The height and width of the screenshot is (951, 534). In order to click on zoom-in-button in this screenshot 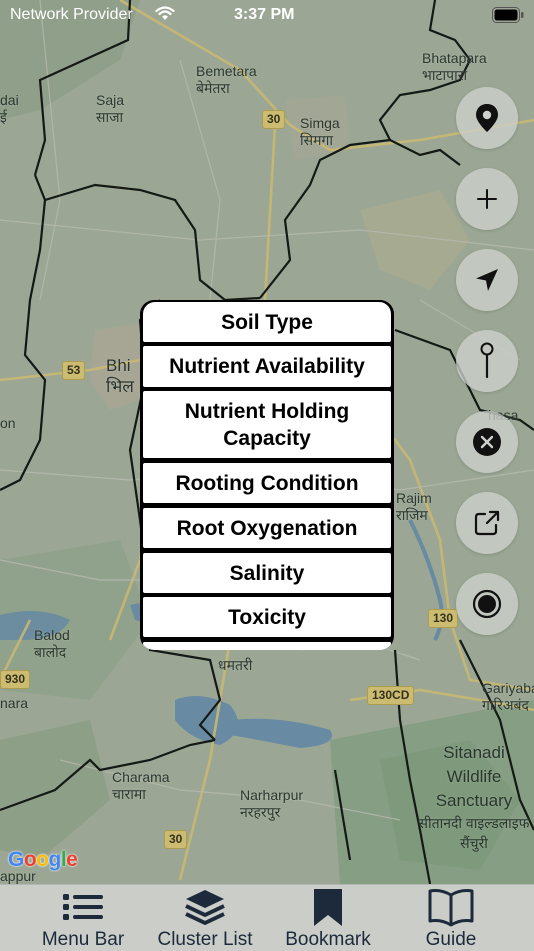, I will do `click(487, 199)`.